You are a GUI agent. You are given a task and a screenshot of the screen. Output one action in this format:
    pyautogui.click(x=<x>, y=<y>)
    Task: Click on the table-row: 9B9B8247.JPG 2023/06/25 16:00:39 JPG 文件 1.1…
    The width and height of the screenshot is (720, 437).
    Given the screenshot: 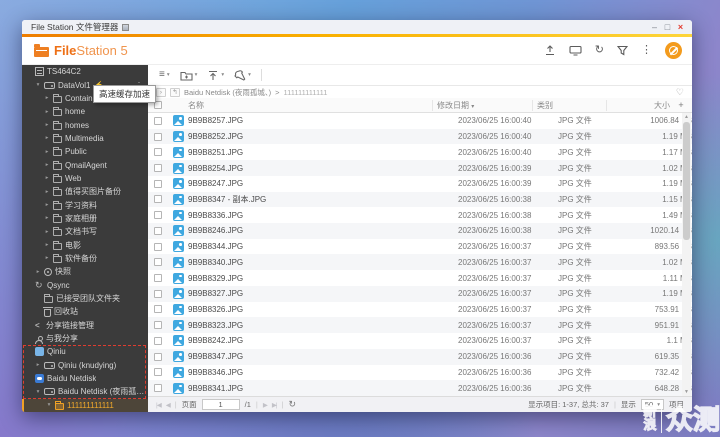 What is the action you would take?
    pyautogui.click(x=420, y=184)
    